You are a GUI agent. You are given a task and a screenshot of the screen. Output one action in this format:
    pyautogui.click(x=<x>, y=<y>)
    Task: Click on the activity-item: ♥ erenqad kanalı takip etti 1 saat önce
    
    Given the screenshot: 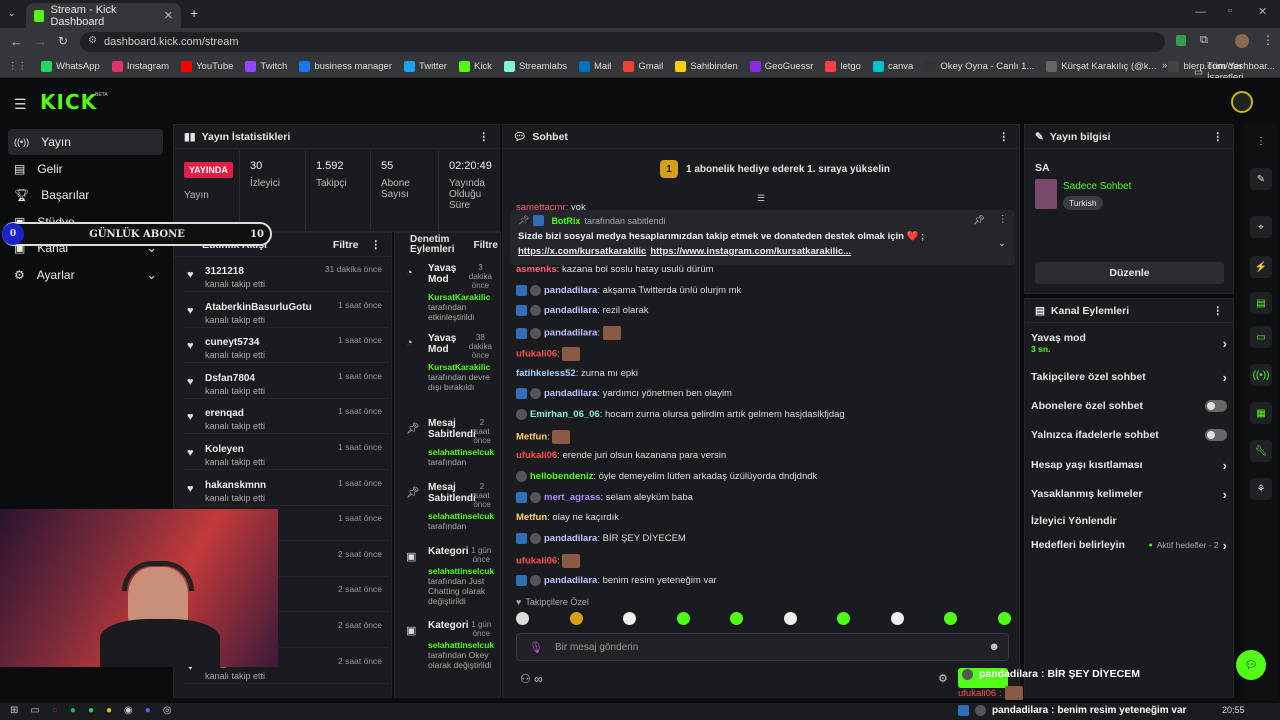 What is the action you would take?
    pyautogui.click(x=285, y=417)
    